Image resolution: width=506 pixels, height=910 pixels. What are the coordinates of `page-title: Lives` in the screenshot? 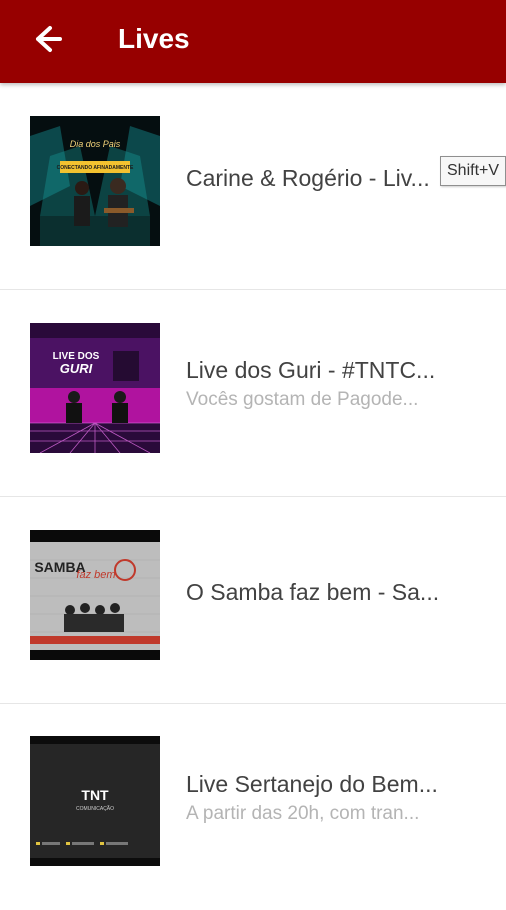 It's located at (154, 38).